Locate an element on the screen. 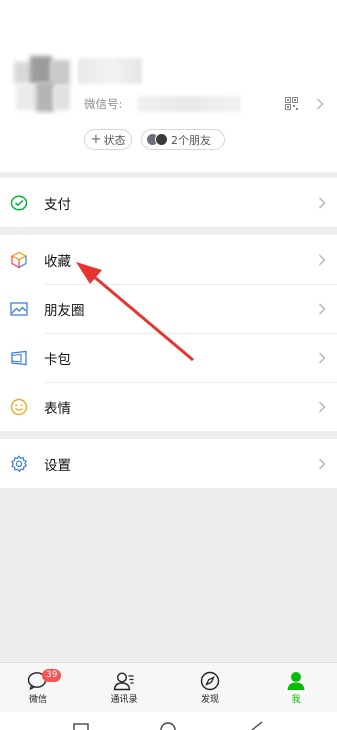 This screenshot has height=730, width=337. unread-badge: 39 is located at coordinates (52, 675).